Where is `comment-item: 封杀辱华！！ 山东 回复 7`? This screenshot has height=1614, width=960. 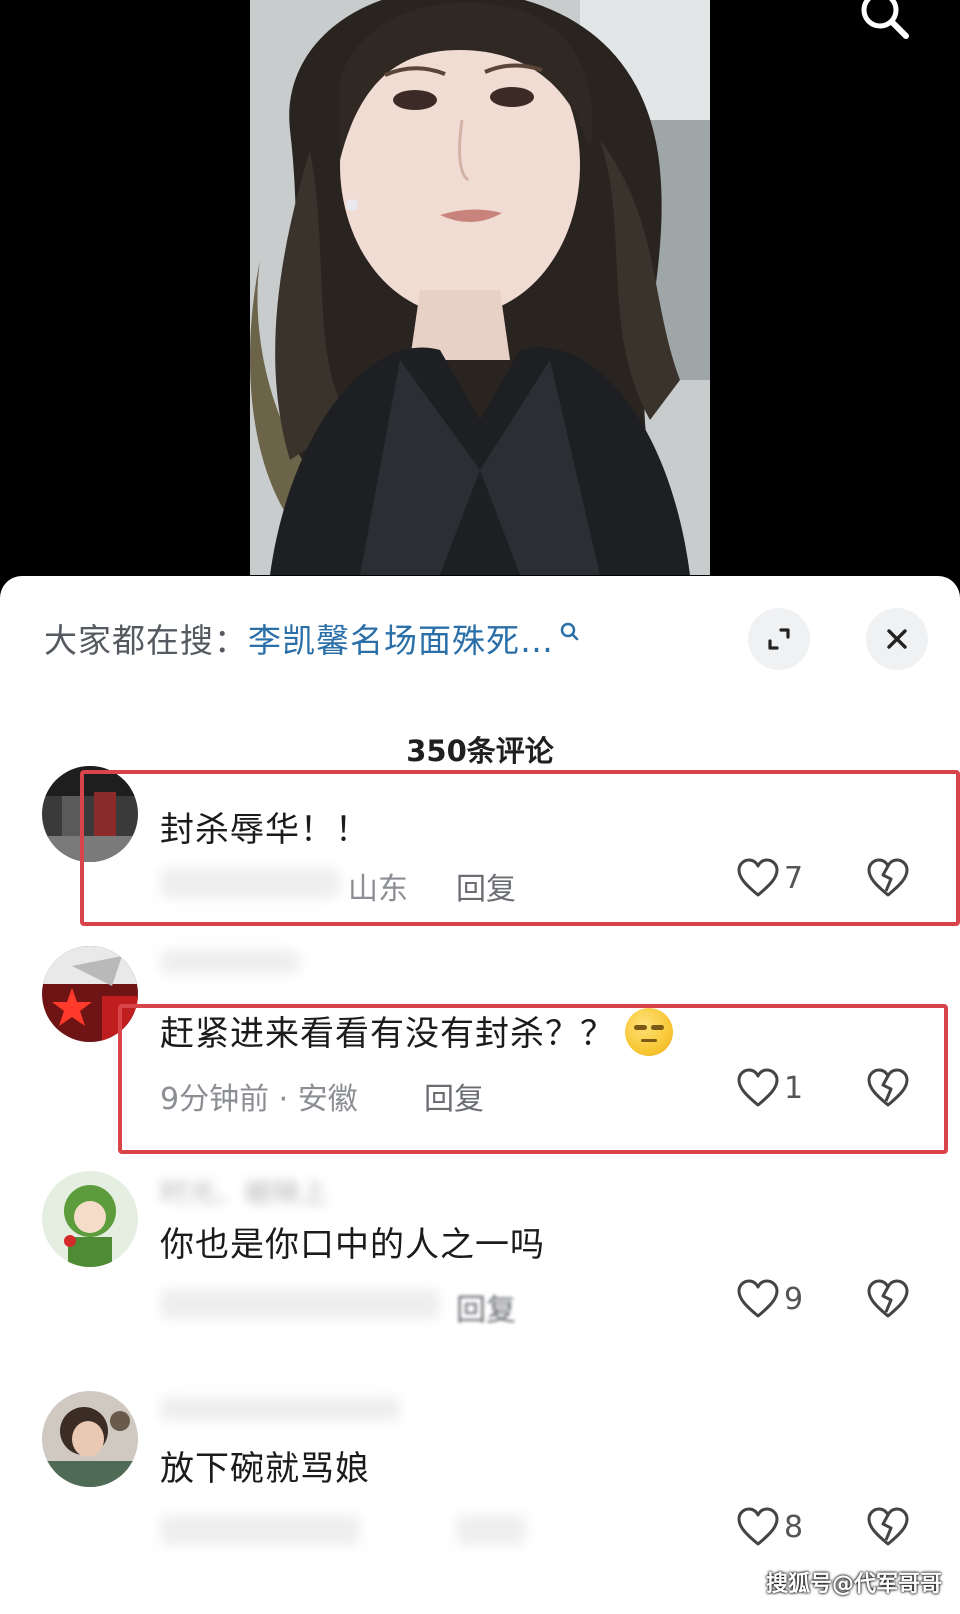
comment-item: 封杀辱华！！ 山东 回复 7 is located at coordinates (480, 851).